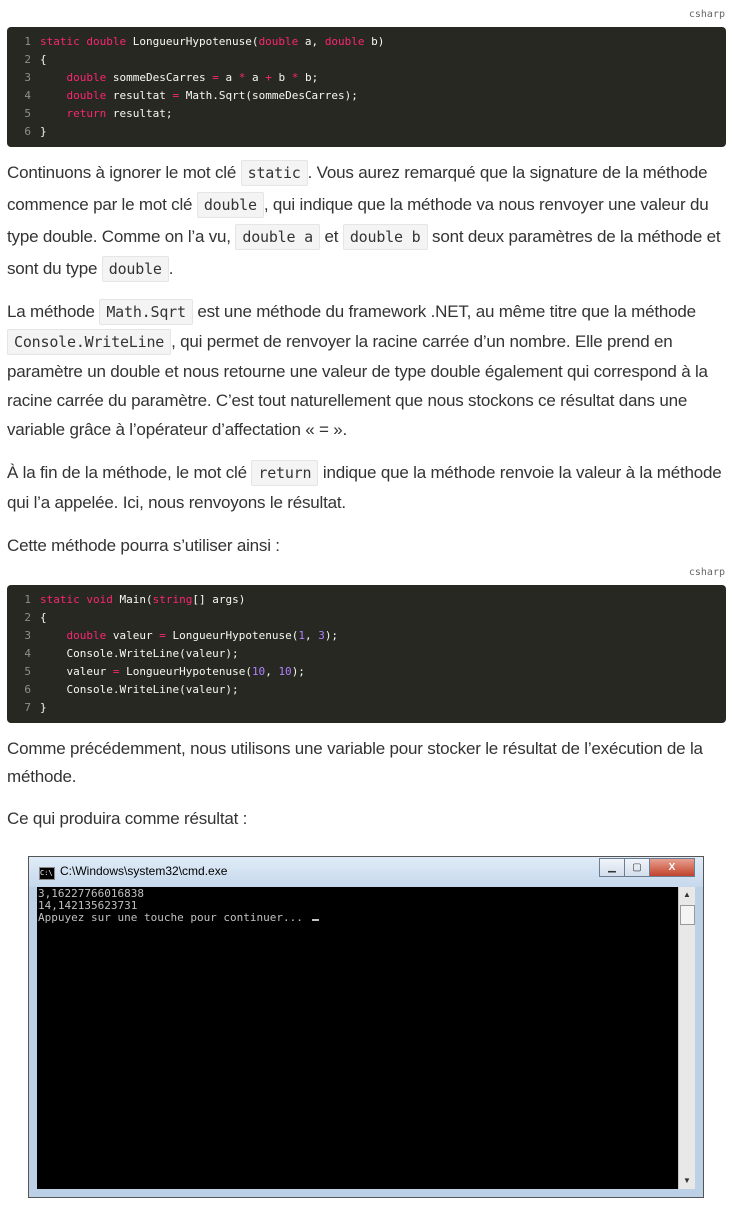 The height and width of the screenshot is (1207, 733). Describe the element at coordinates (124, 172) in the screenshot. I see `text: Continuons à ignorer le mot clé` at that location.